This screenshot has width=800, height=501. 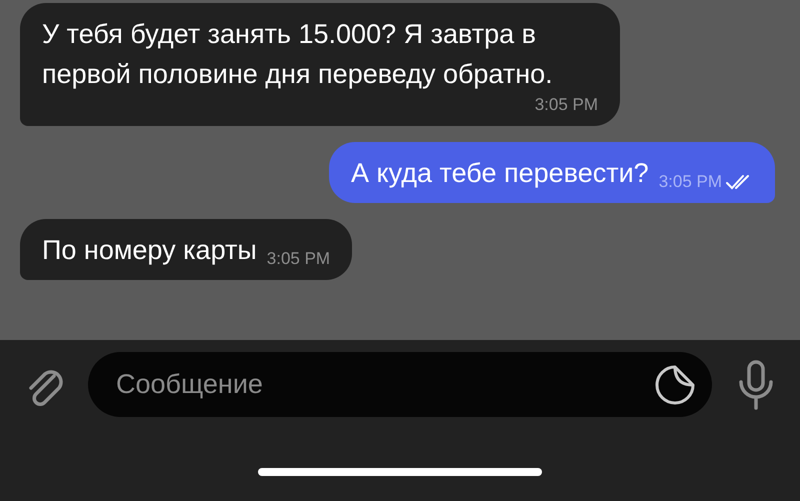 What do you see at coordinates (298, 54) in the screenshot?
I see `message-text: У тебя будет занять 15.000? Я завтра в первой половине дня переведу обратно.` at bounding box center [298, 54].